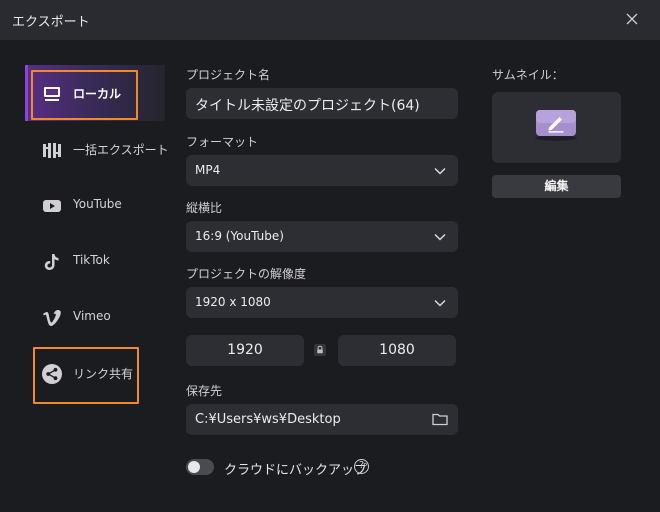  What do you see at coordinates (52, 150) in the screenshot?
I see `batch-export-icon` at bounding box center [52, 150].